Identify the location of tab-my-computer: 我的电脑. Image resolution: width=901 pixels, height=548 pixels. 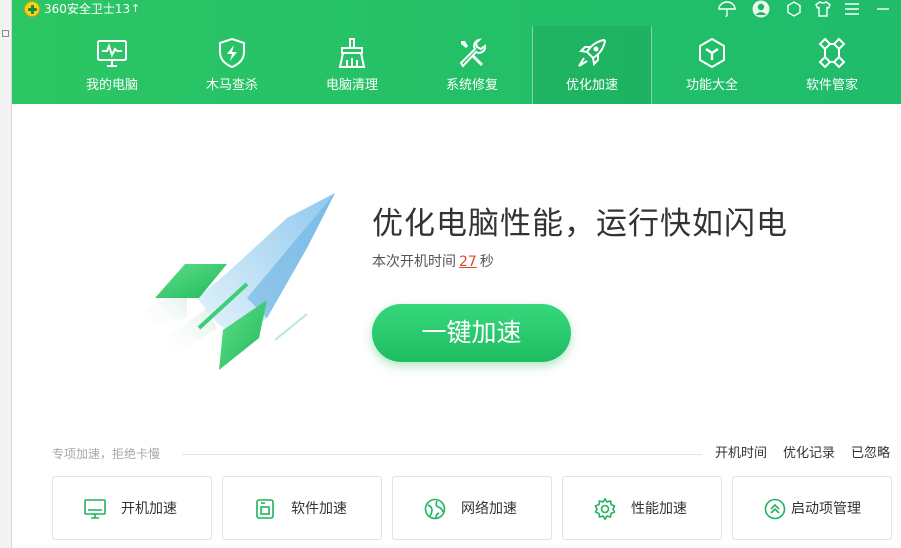
(112, 65).